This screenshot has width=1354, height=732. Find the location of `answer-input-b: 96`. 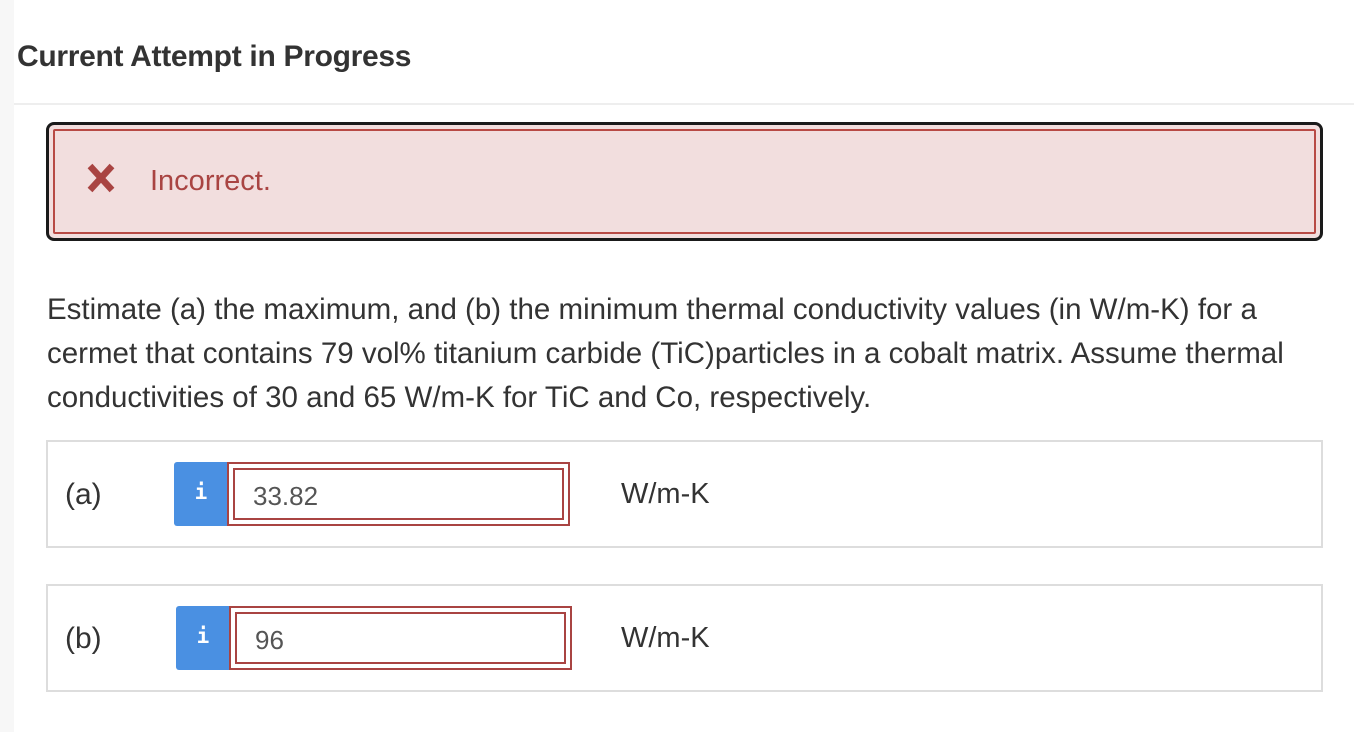

answer-input-b: 96 is located at coordinates (400, 638).